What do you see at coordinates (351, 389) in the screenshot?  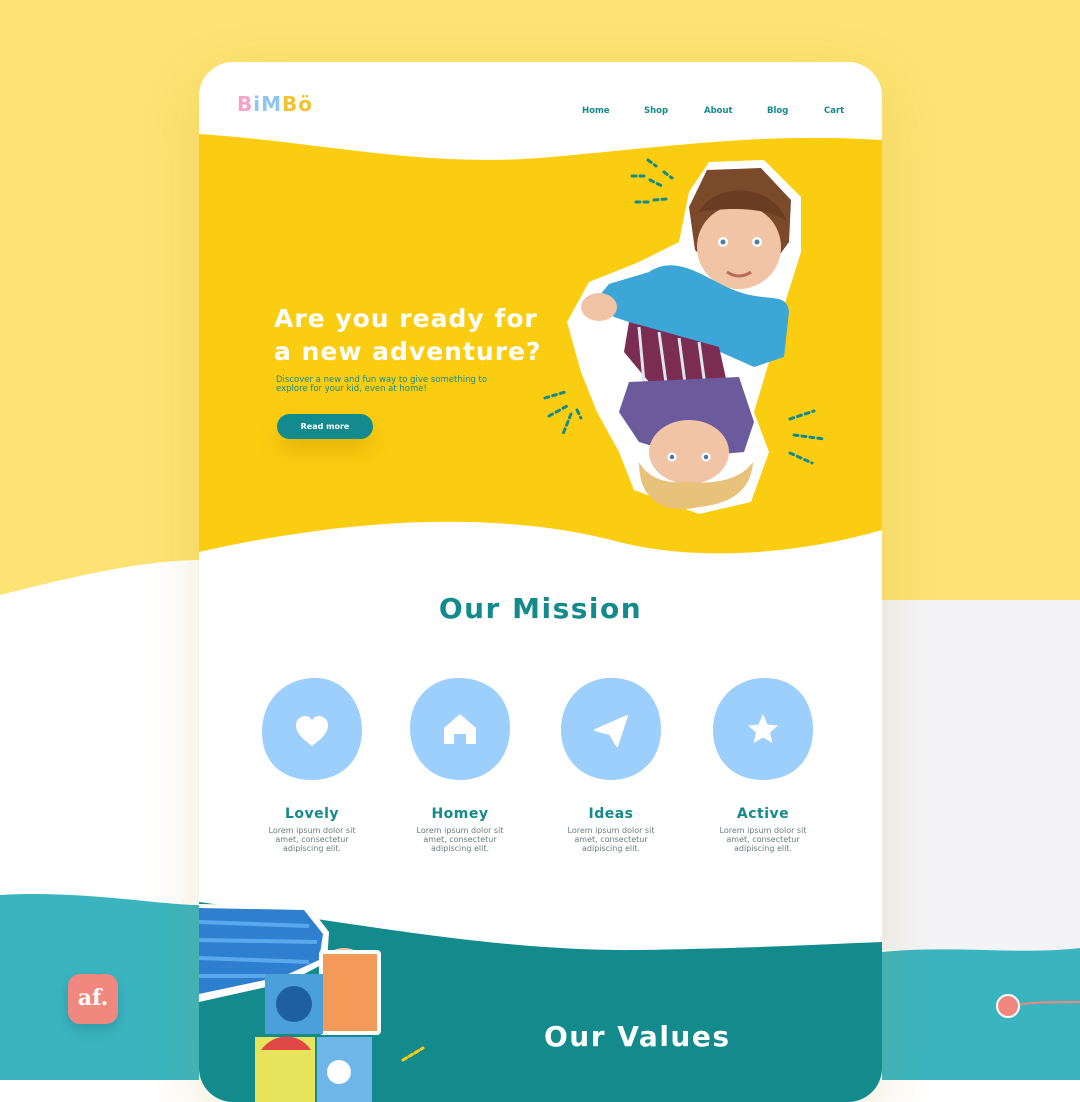 I see `hero-subtitle-line: explore for your kid, even at home!` at bounding box center [351, 389].